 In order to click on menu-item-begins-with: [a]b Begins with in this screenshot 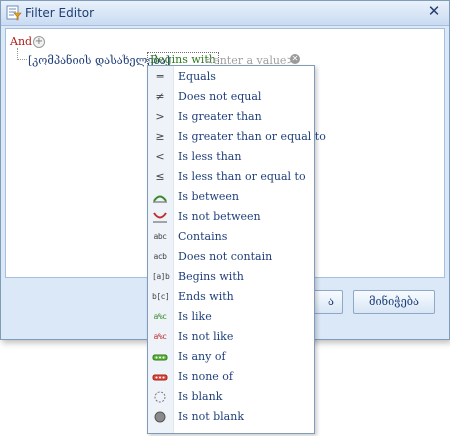, I will do `click(231, 277)`.